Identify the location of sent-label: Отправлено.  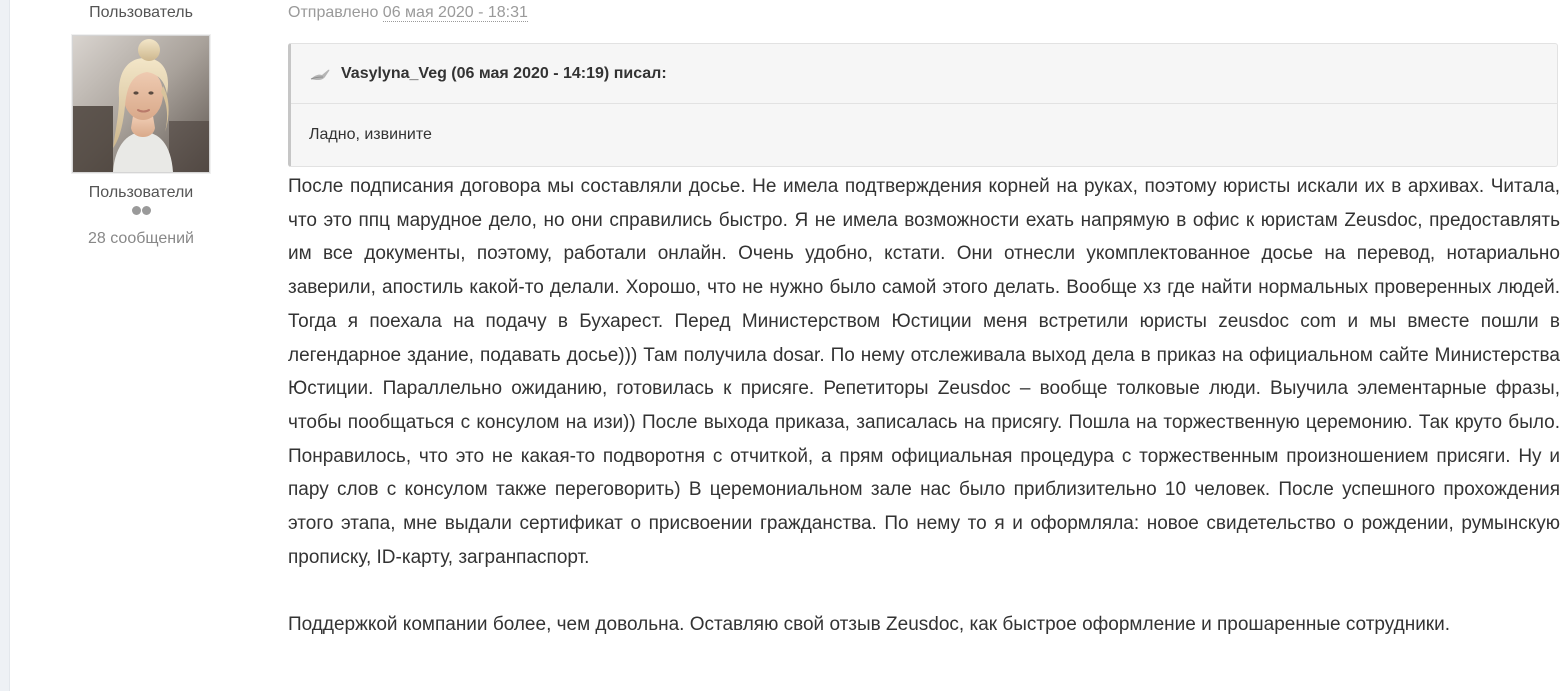
(333, 12).